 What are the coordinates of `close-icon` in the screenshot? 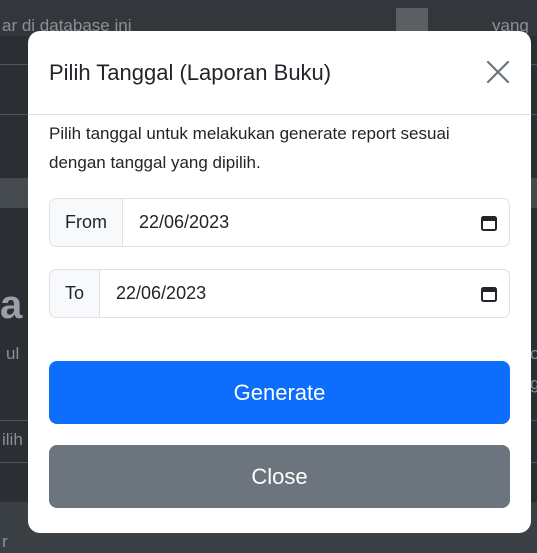 It's located at (498, 72).